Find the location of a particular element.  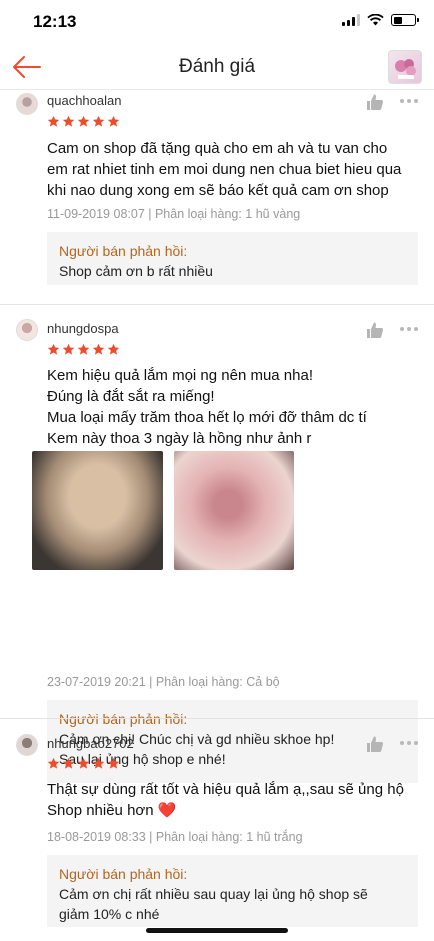

product-image-icon is located at coordinates (405, 69).